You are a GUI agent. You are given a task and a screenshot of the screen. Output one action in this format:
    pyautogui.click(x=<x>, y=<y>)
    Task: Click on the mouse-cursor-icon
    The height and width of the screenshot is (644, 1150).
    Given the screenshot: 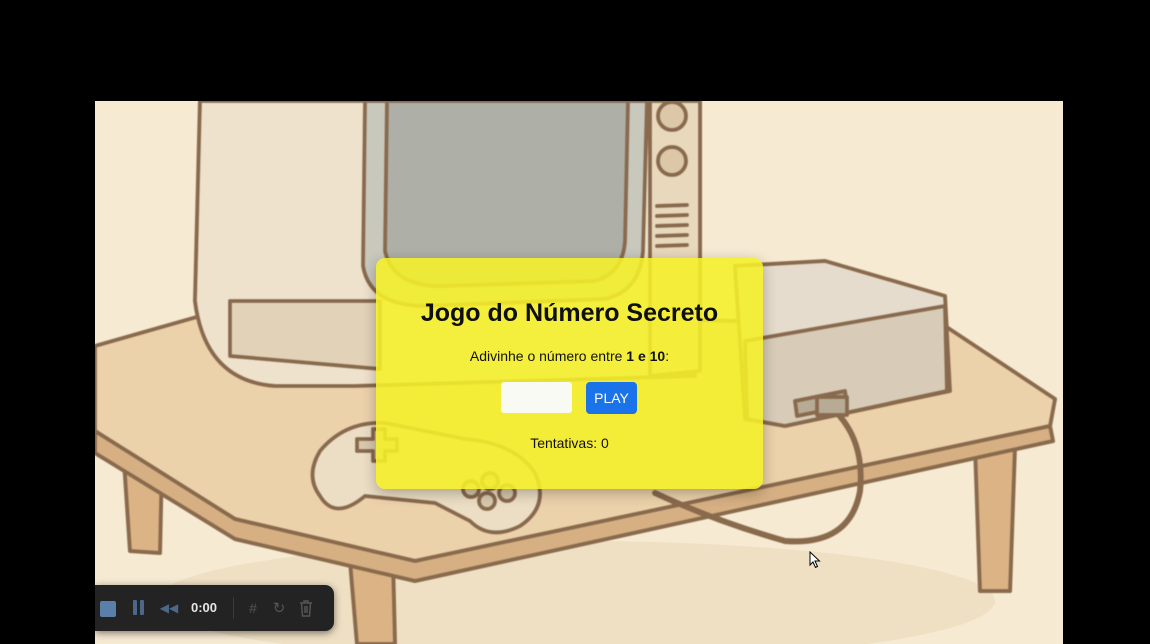 What is the action you would take?
    pyautogui.click(x=815, y=560)
    